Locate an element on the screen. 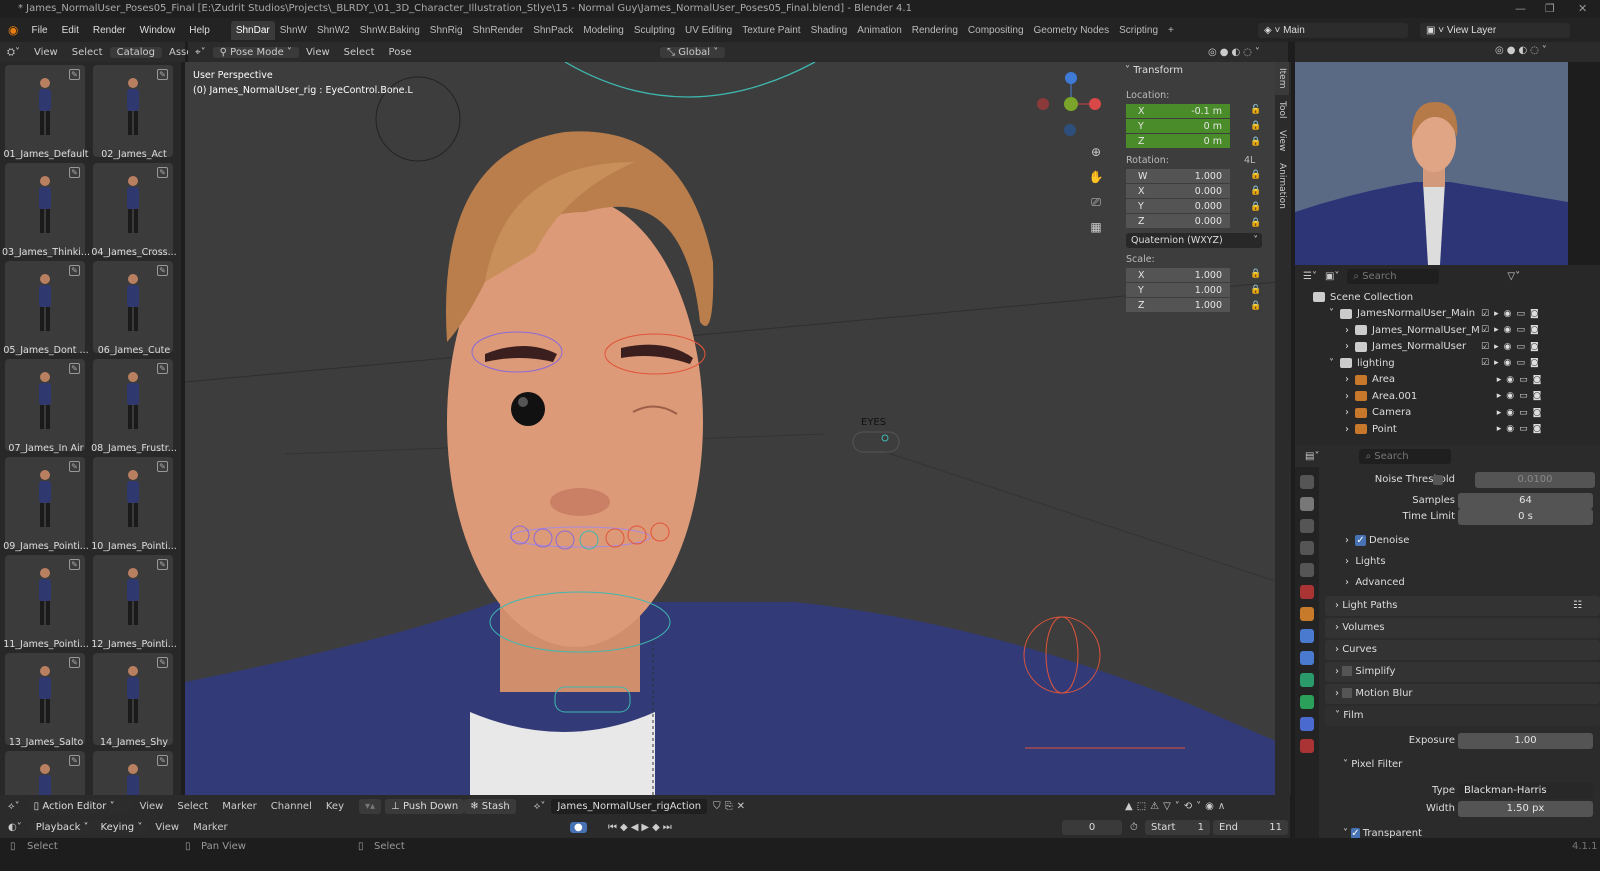 The width and height of the screenshot is (1600, 871). transparent-subpanel: ˅ ✓ Transparent is located at coordinates (1471, 833).